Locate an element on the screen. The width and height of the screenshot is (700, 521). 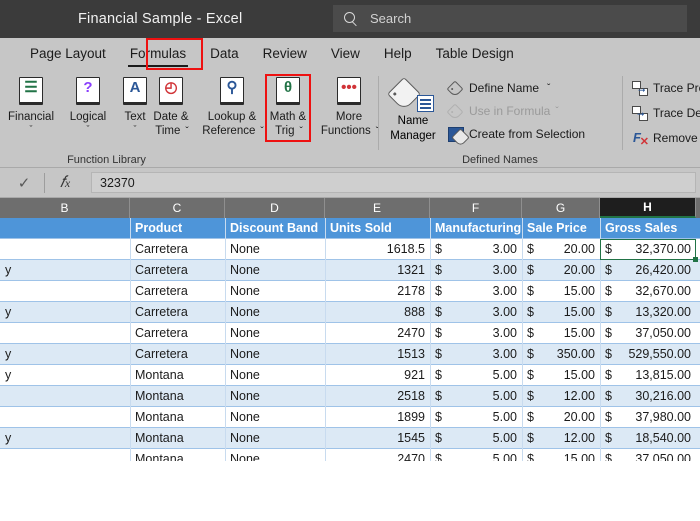
column-header-G: G is located at coordinates (561, 208).